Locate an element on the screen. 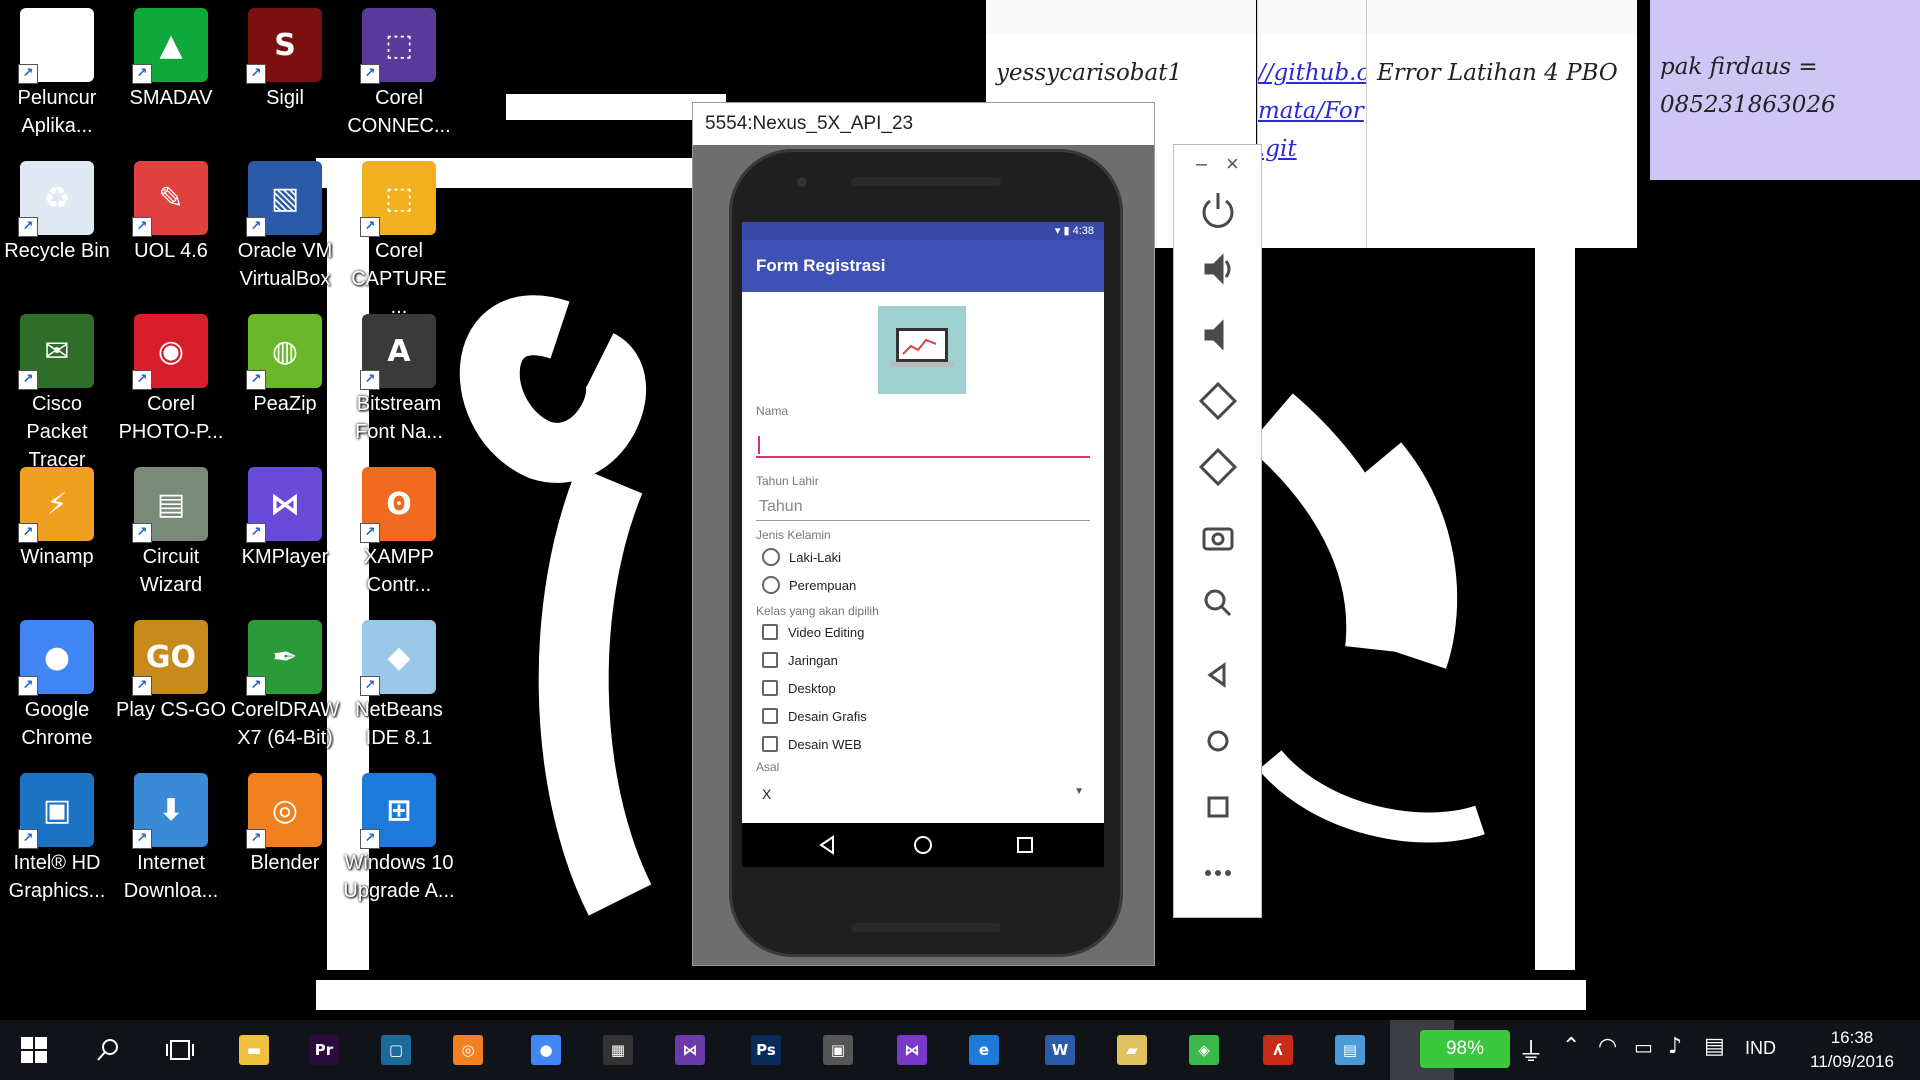  desktop-icon: GO ↗ Play CS-GO is located at coordinates (171, 686).